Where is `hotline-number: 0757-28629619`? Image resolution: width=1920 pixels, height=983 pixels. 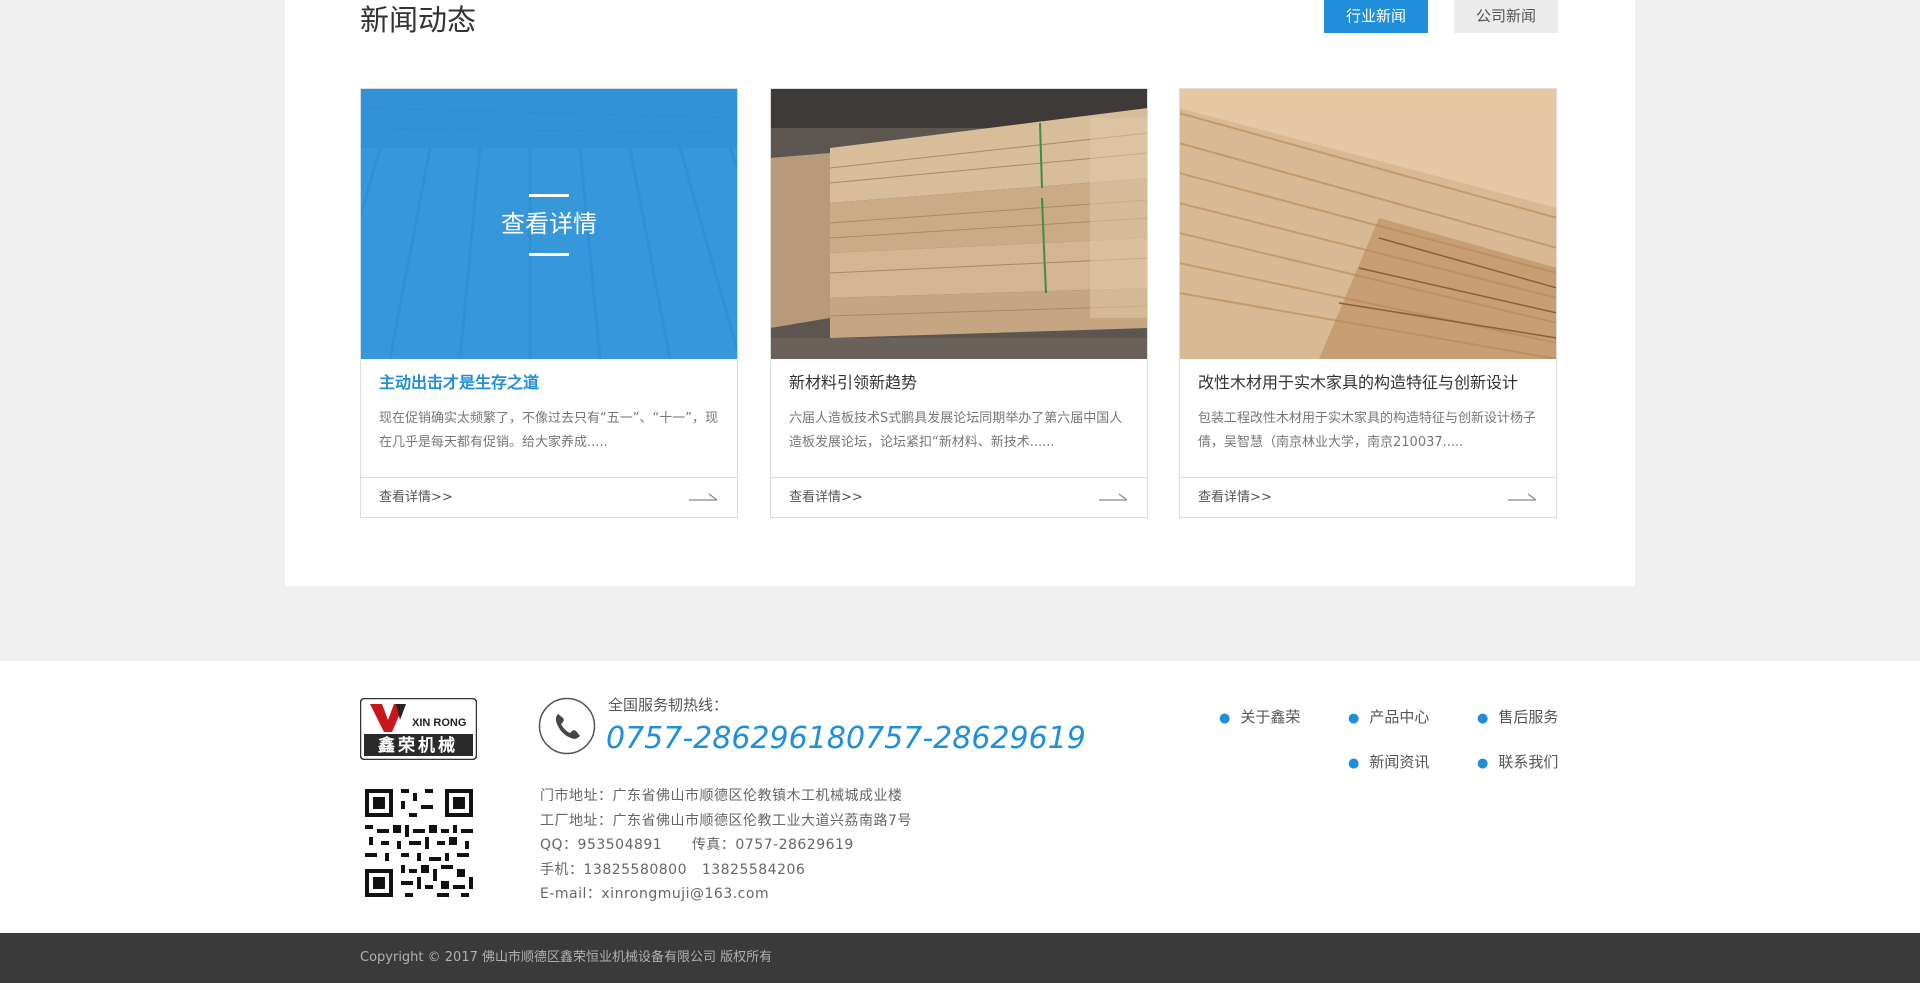
hotline-number: 0757-28629619 is located at coordinates (966, 738).